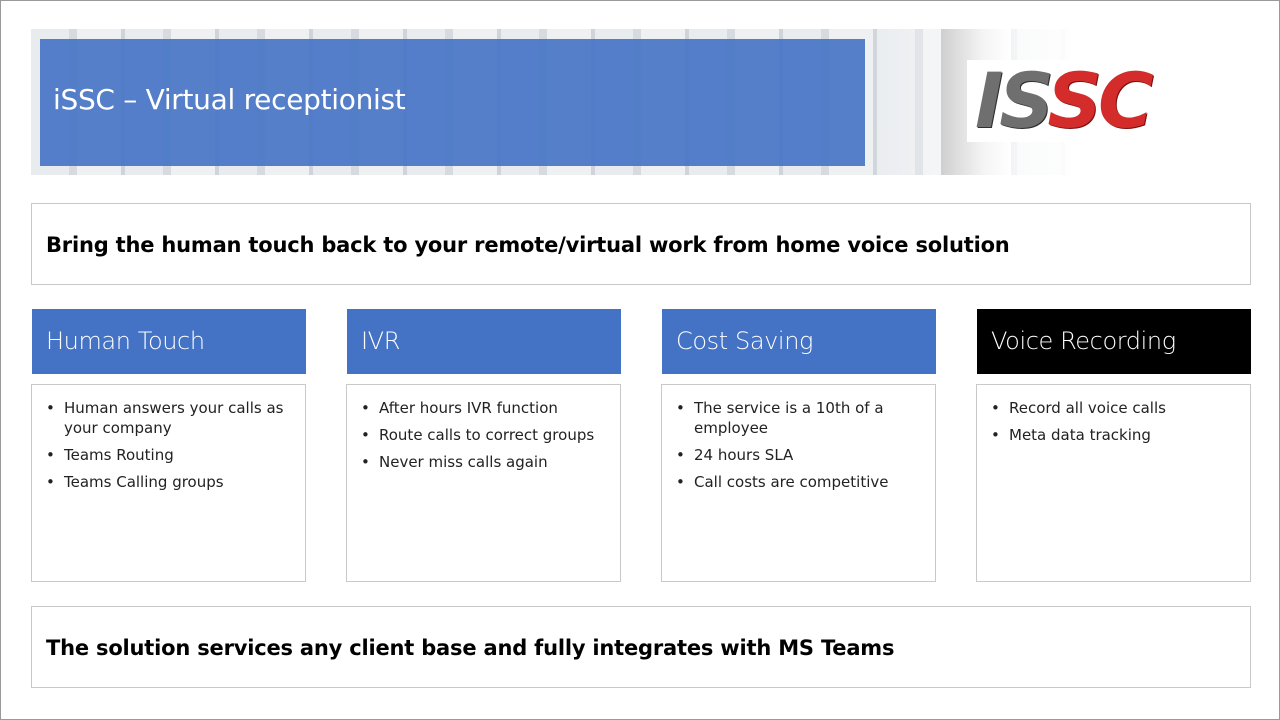  What do you see at coordinates (800, 418) in the screenshot?
I see `list-item: The service is a 10th of a employee` at bounding box center [800, 418].